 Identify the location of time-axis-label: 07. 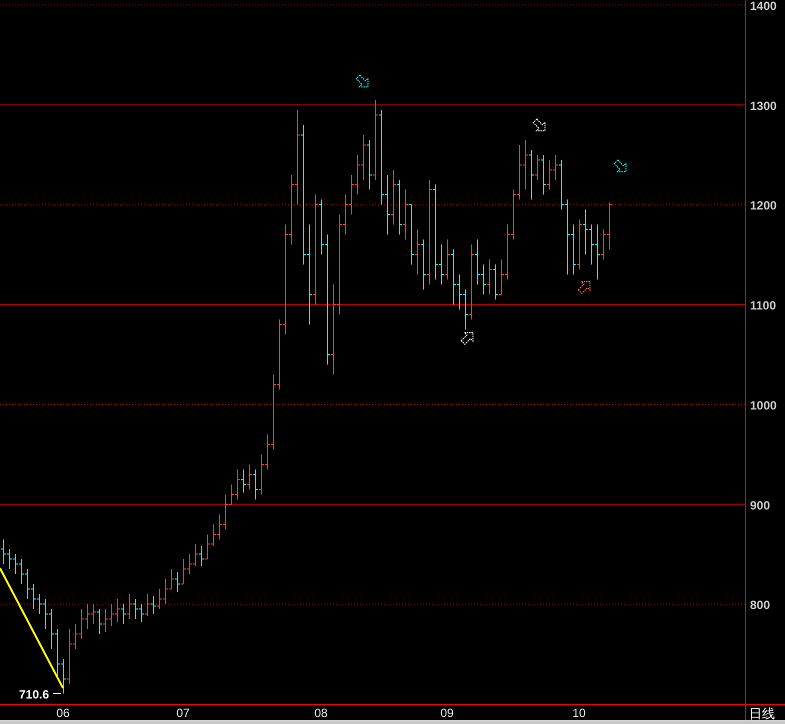
(183, 713).